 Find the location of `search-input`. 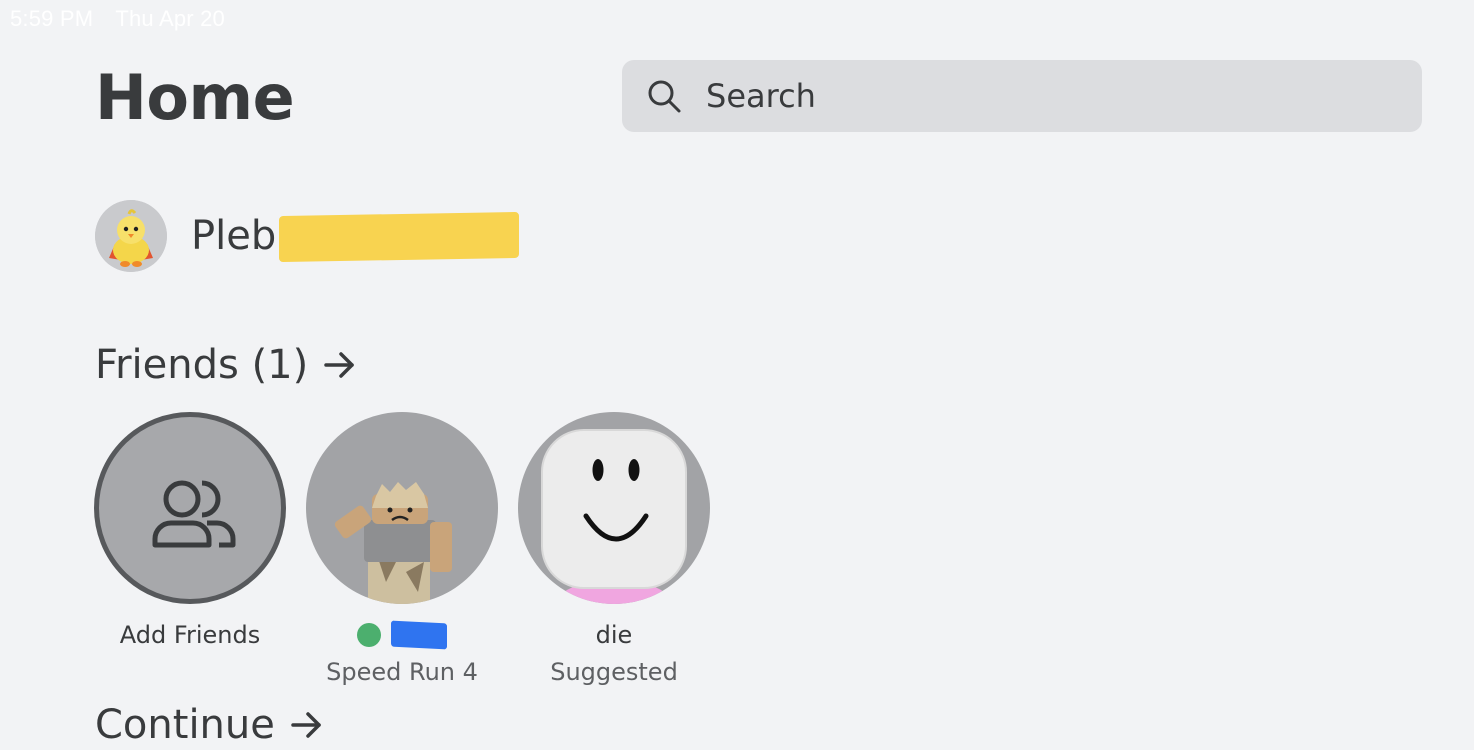

search-input is located at coordinates (1046, 96).